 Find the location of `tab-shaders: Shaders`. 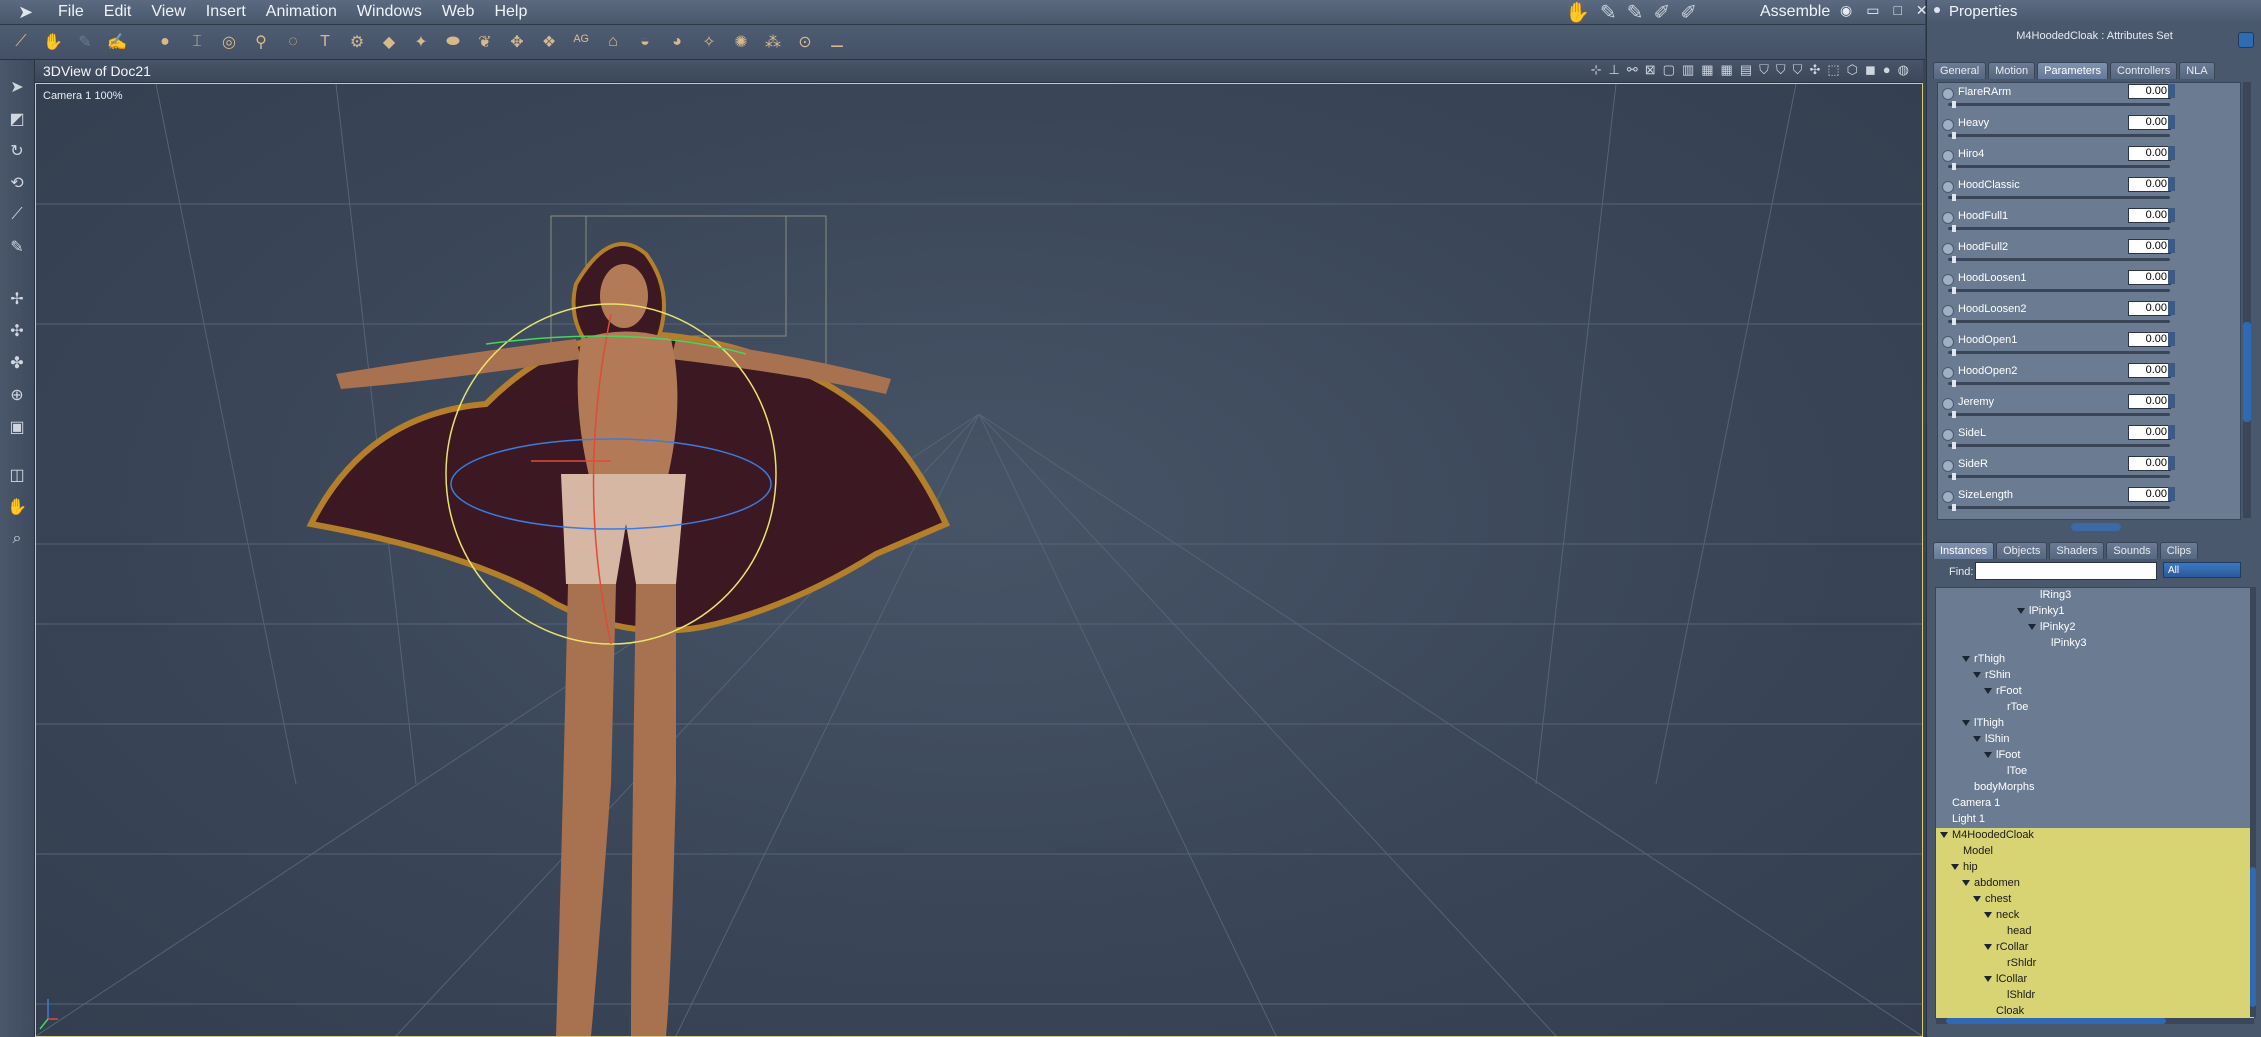

tab-shaders: Shaders is located at coordinates (2077, 550).